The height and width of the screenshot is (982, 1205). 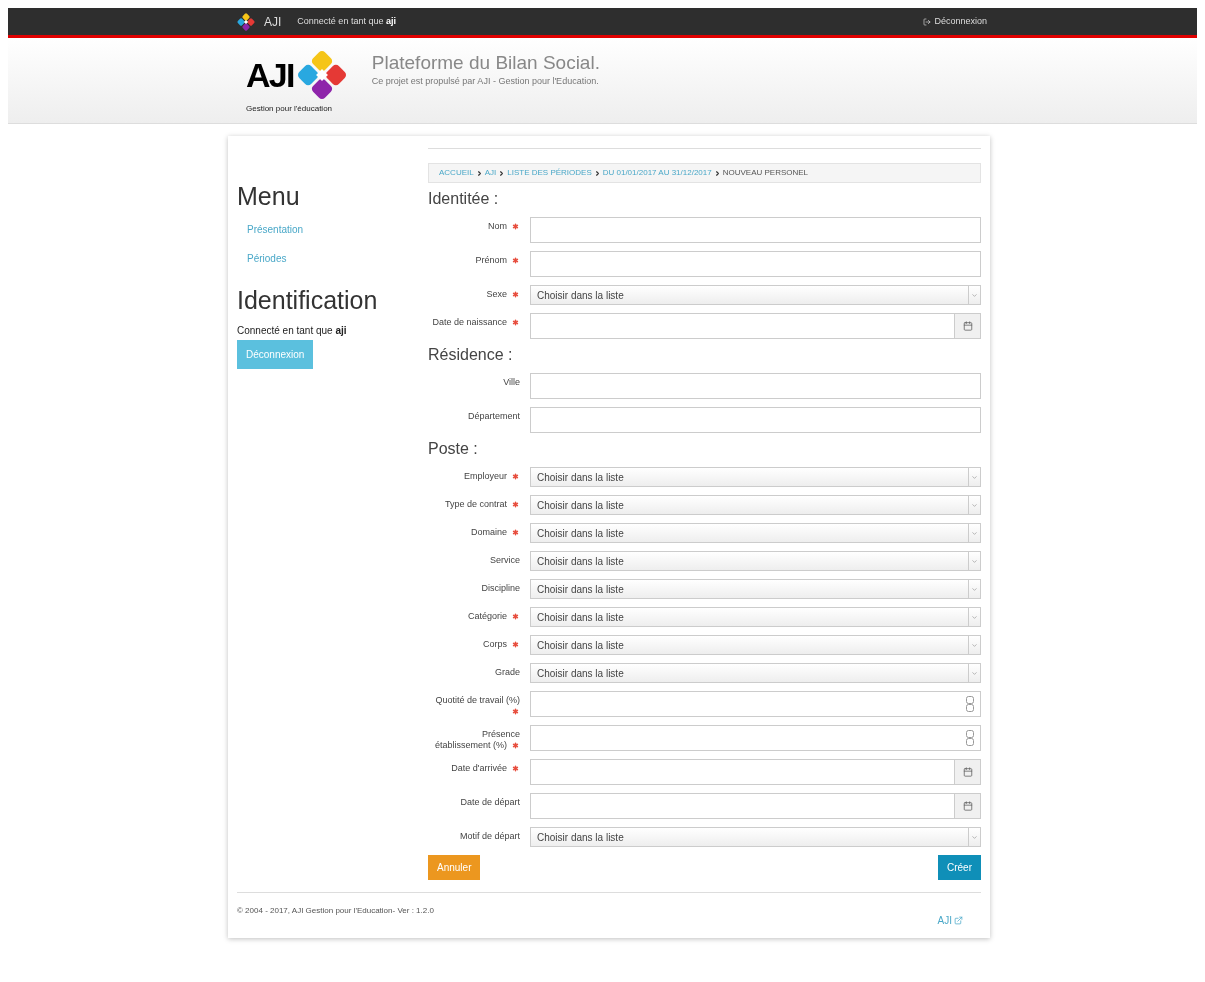 I want to click on section-heading: Poste :, so click(x=453, y=449).